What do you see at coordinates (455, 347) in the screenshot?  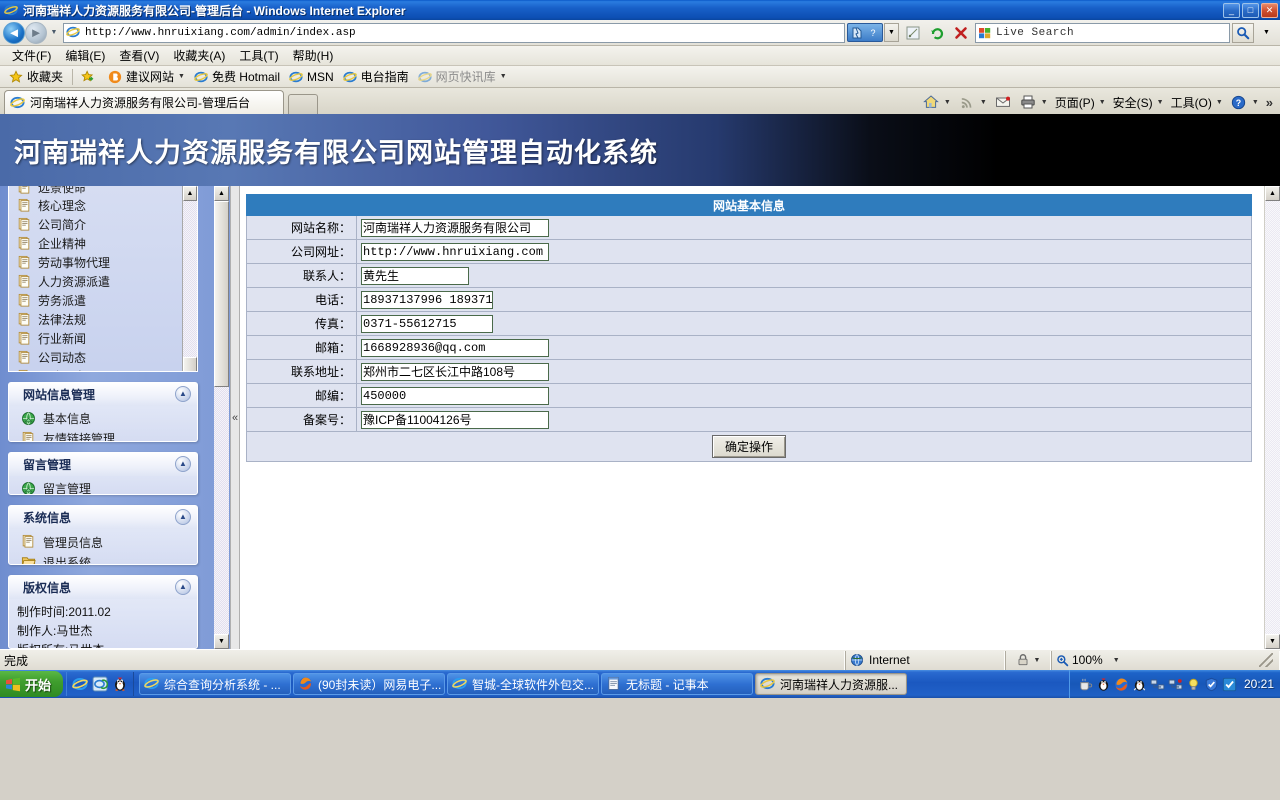 I see `email-input: 1668928936@qq.com` at bounding box center [455, 347].